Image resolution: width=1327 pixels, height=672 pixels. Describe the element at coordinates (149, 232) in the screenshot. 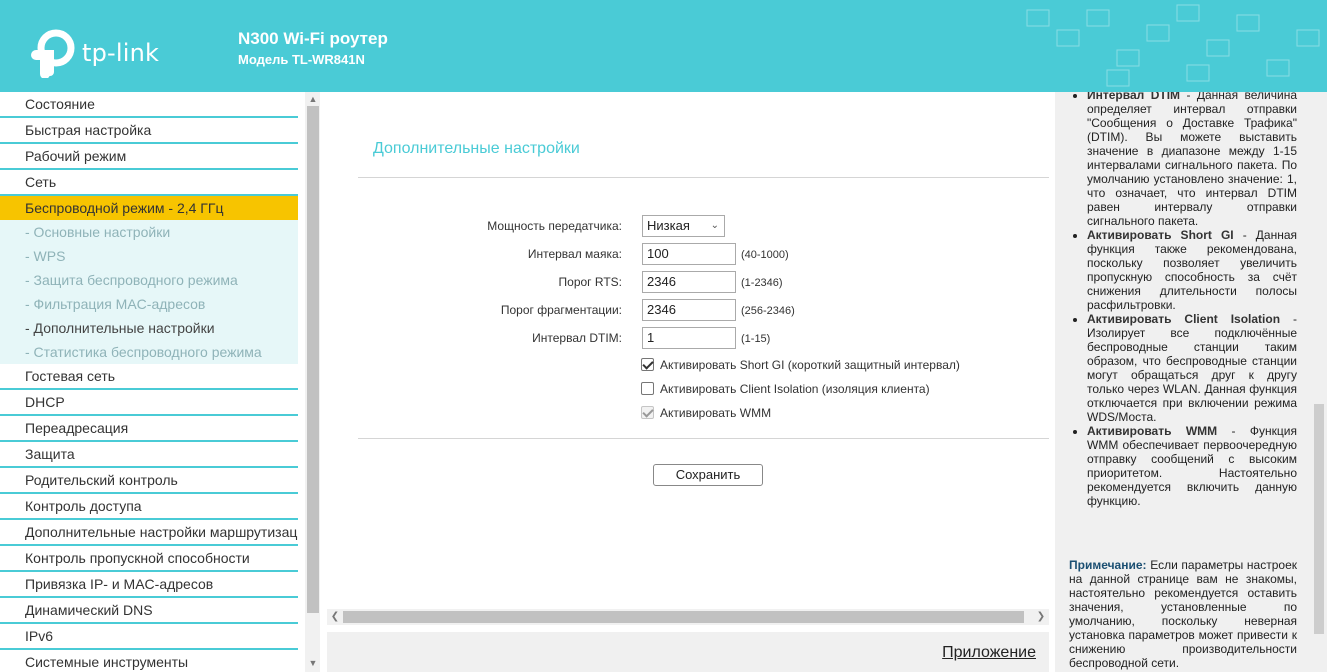

I see `sidebar-subitem-basic-settings: - Основные настройки` at that location.